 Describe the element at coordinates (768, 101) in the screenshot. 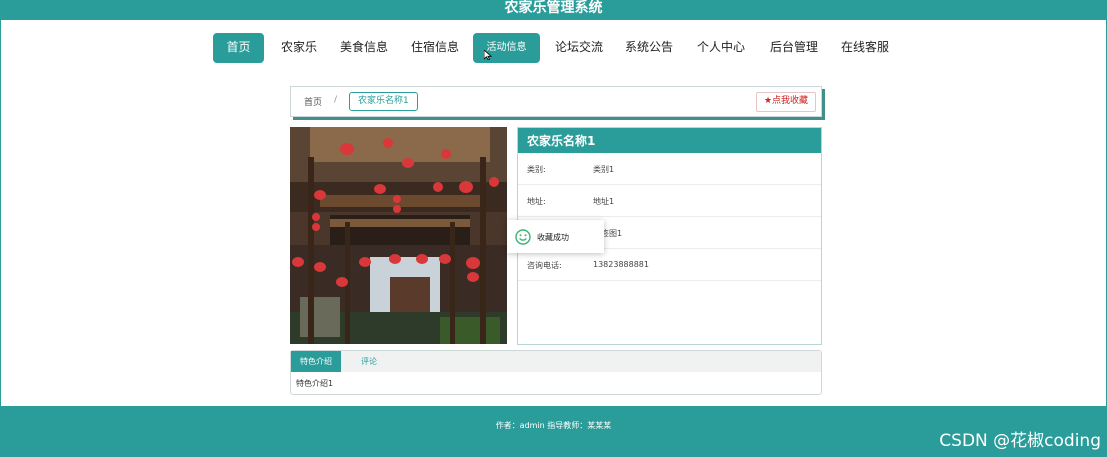

I see `star-icon: ★` at that location.